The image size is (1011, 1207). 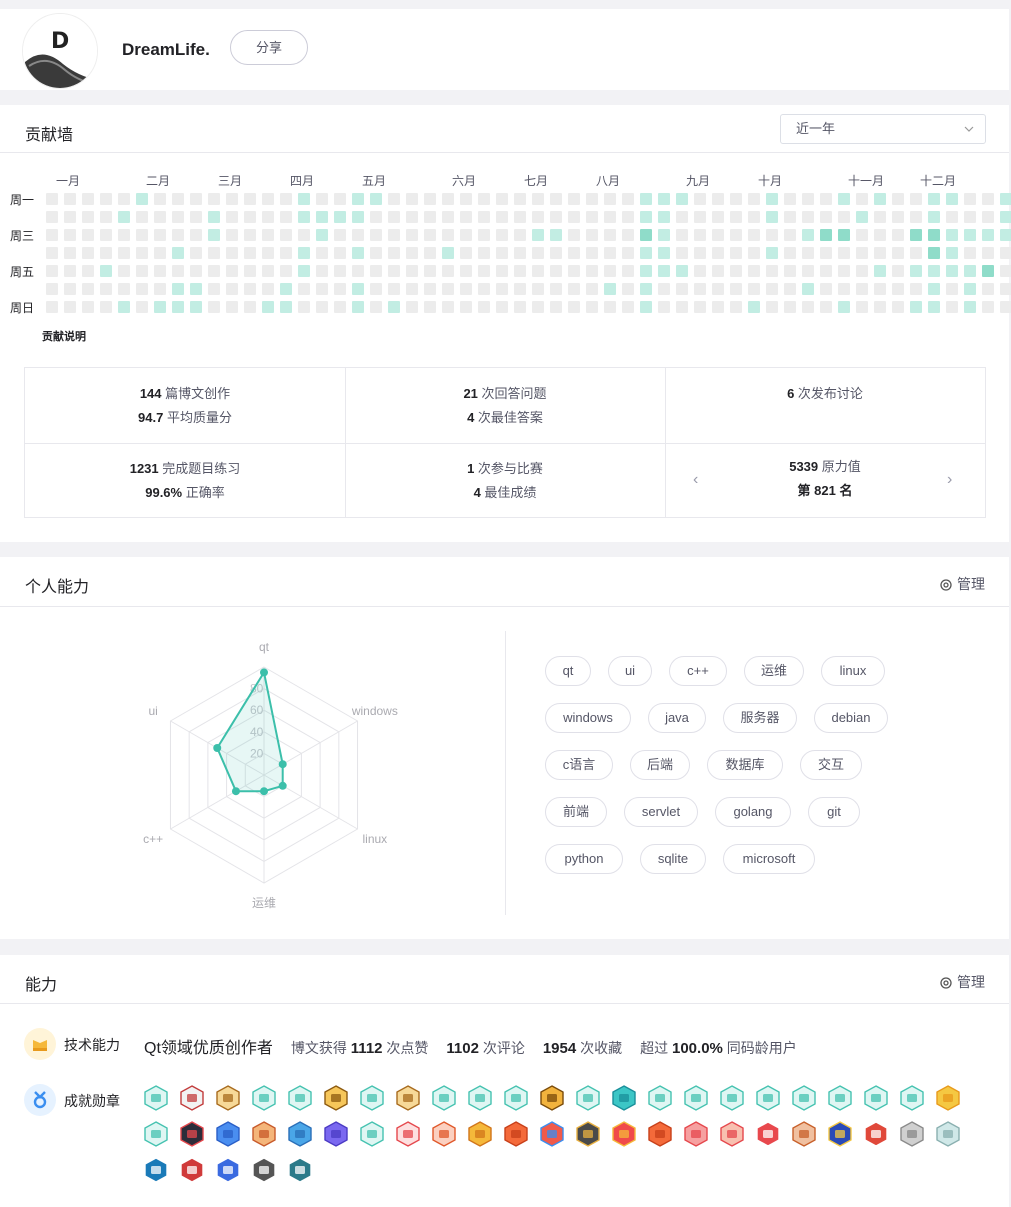 I want to click on stat-answers: 21 次回答问题 4 次最佳答案, so click(x=505, y=419).